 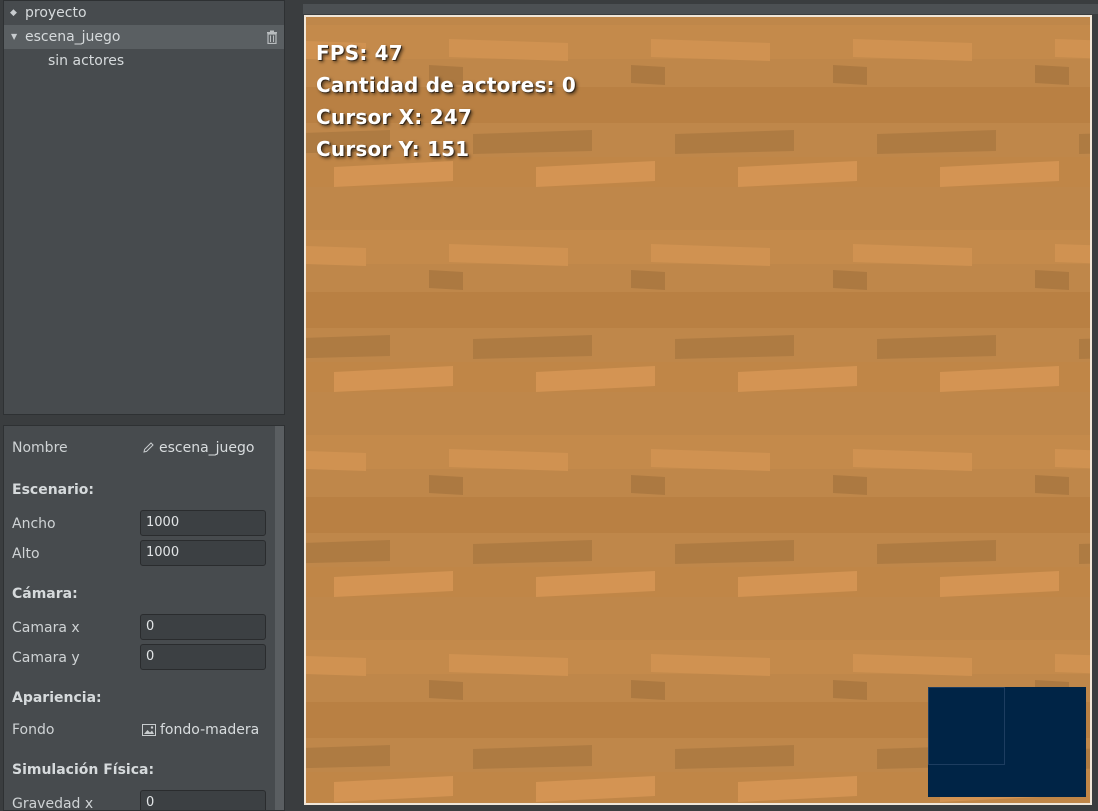 I want to click on width-label: Ancho, so click(x=34, y=524).